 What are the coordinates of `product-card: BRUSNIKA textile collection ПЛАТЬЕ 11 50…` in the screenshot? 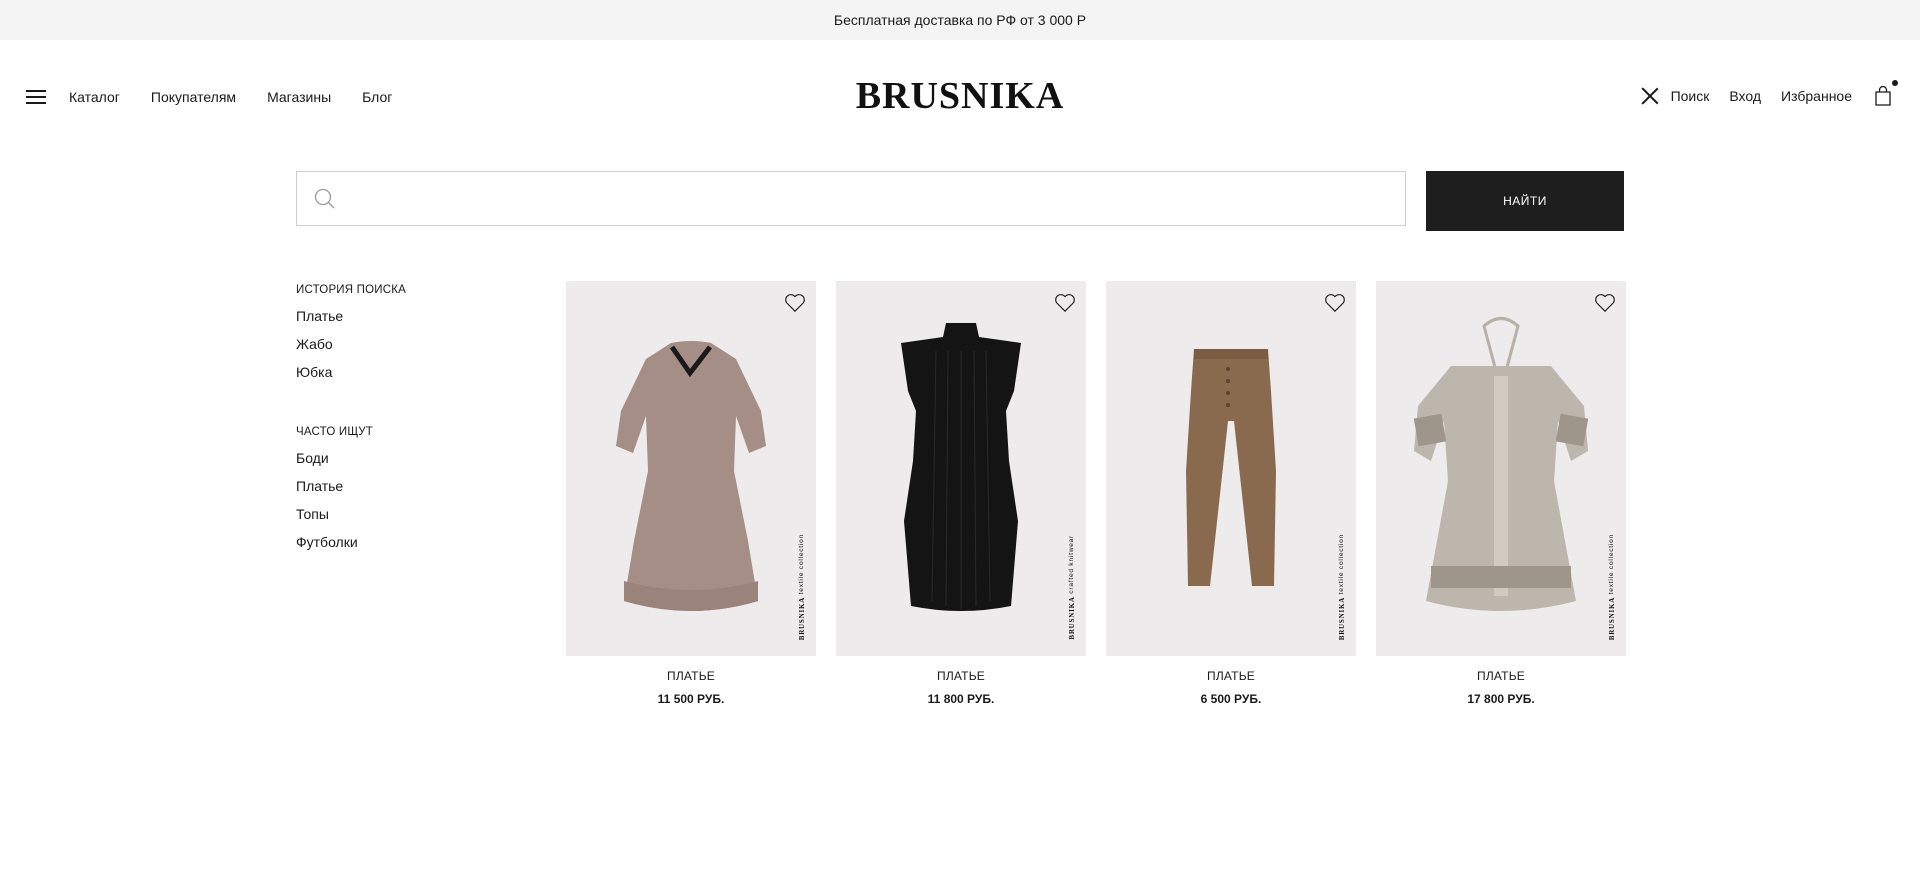 It's located at (691, 493).